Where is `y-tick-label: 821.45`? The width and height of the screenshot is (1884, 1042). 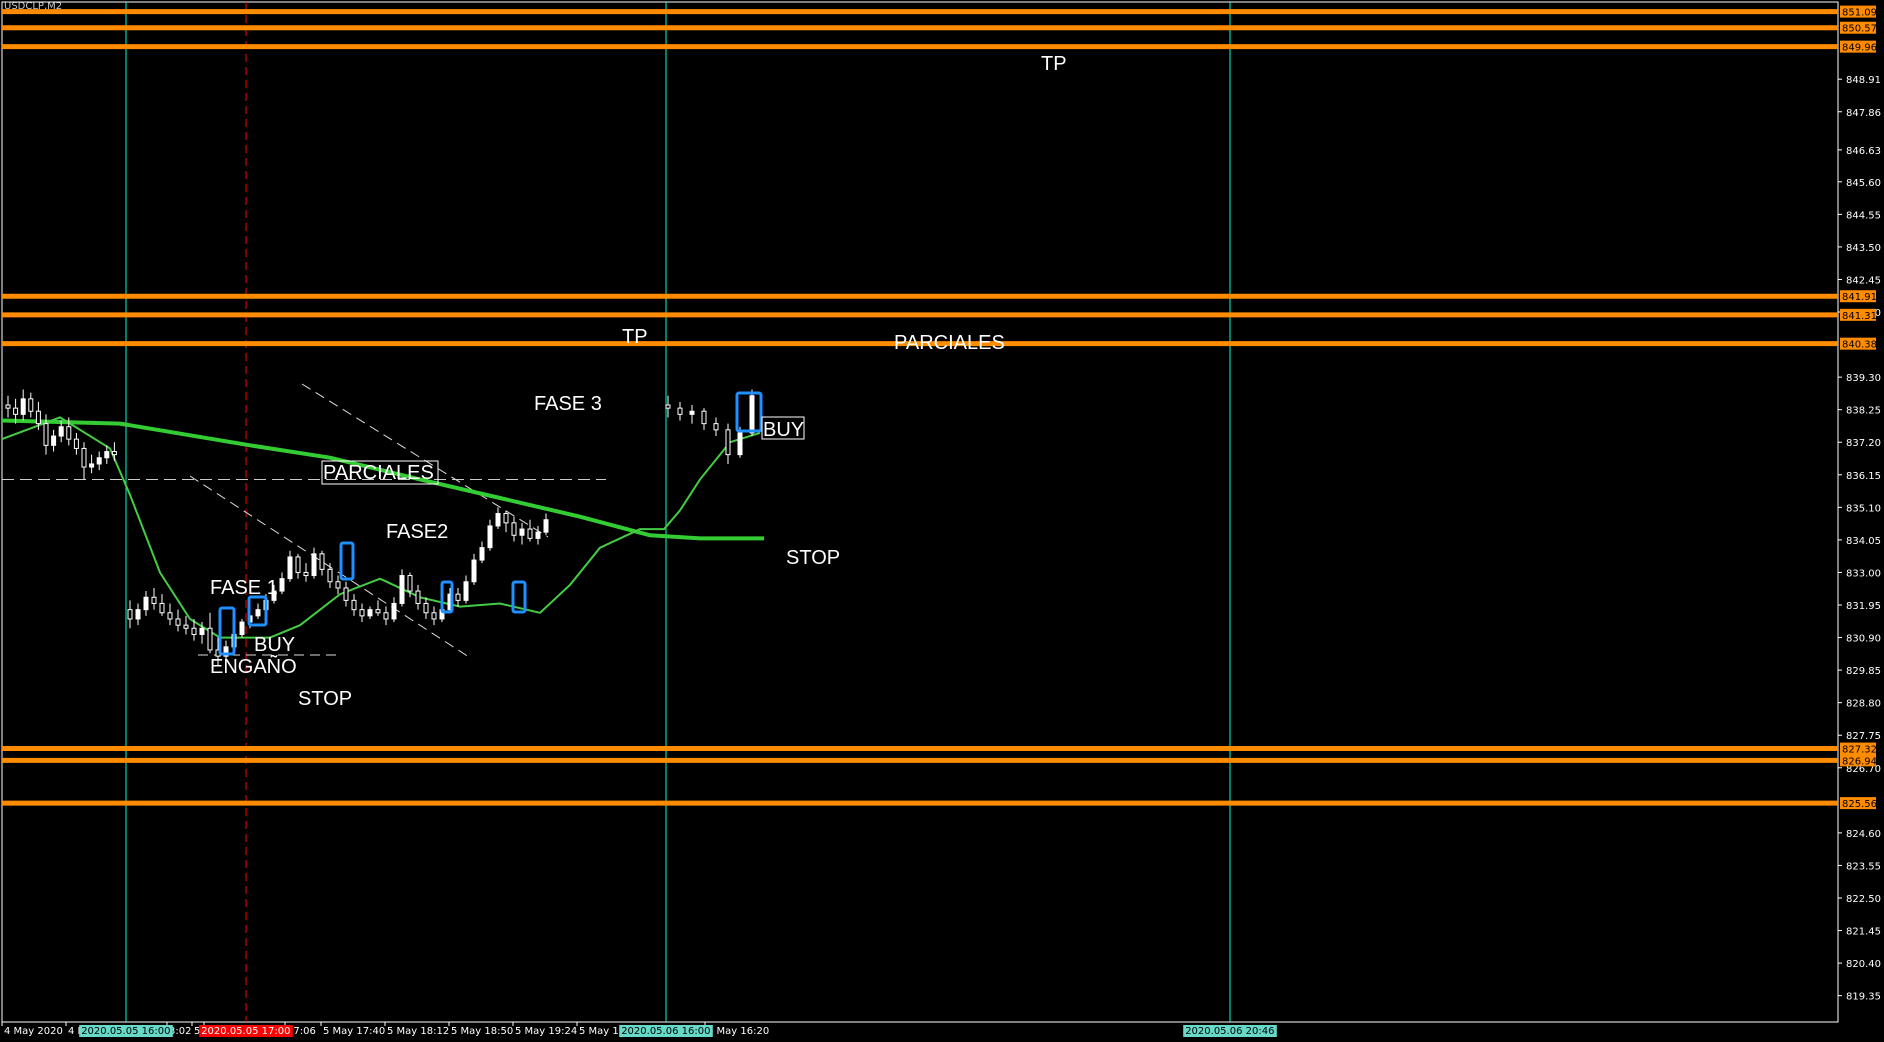 y-tick-label: 821.45 is located at coordinates (1863, 932).